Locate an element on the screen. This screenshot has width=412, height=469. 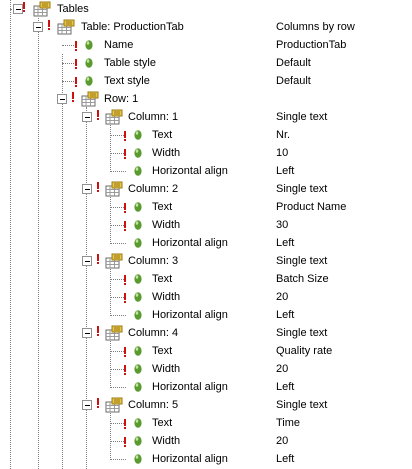
tree-node-tables-label: Tables is located at coordinates (73, 9).